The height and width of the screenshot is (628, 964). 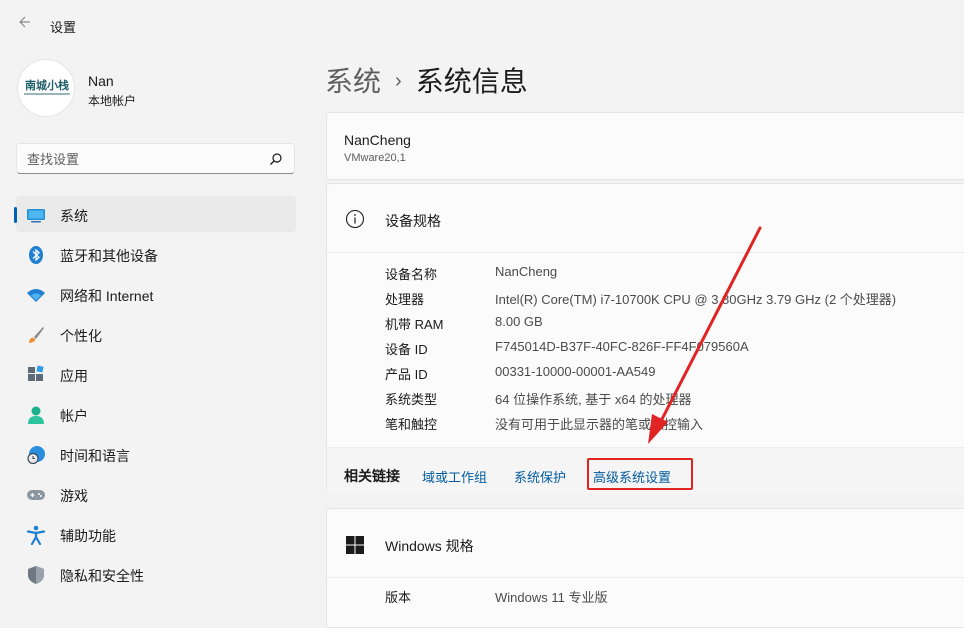 I want to click on gamepad-icon, so click(x=36, y=495).